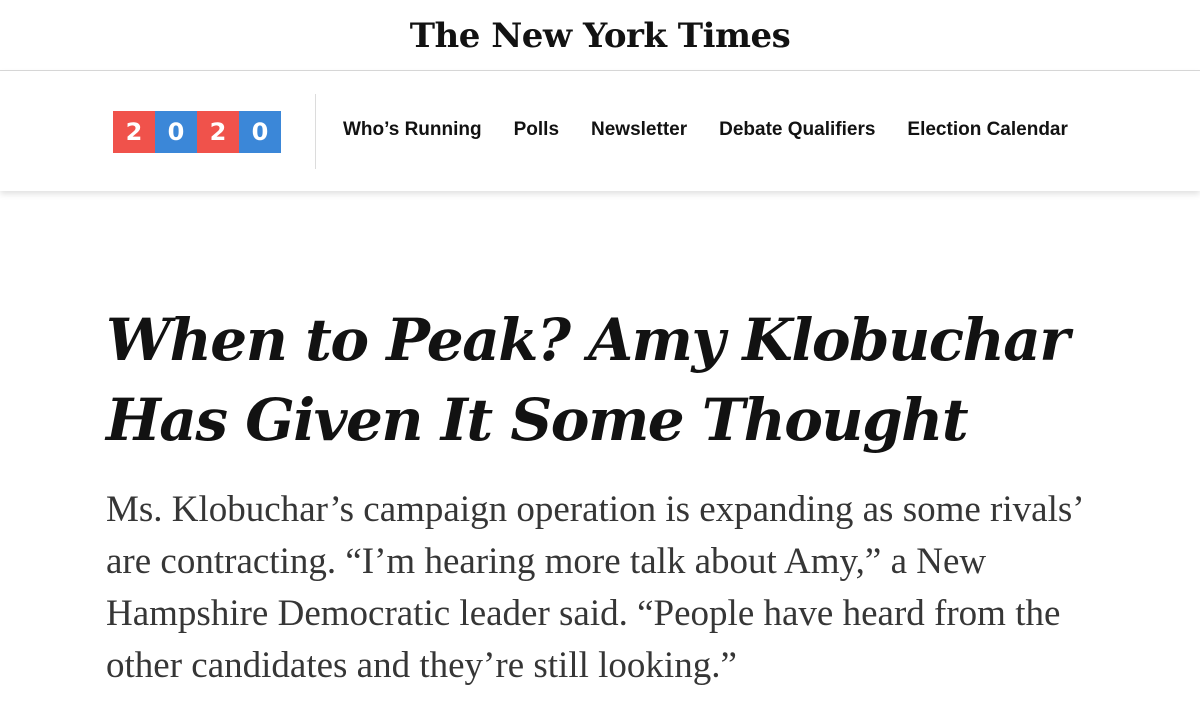  Describe the element at coordinates (536, 130) in the screenshot. I see `nav-link-polls: Polls` at that location.